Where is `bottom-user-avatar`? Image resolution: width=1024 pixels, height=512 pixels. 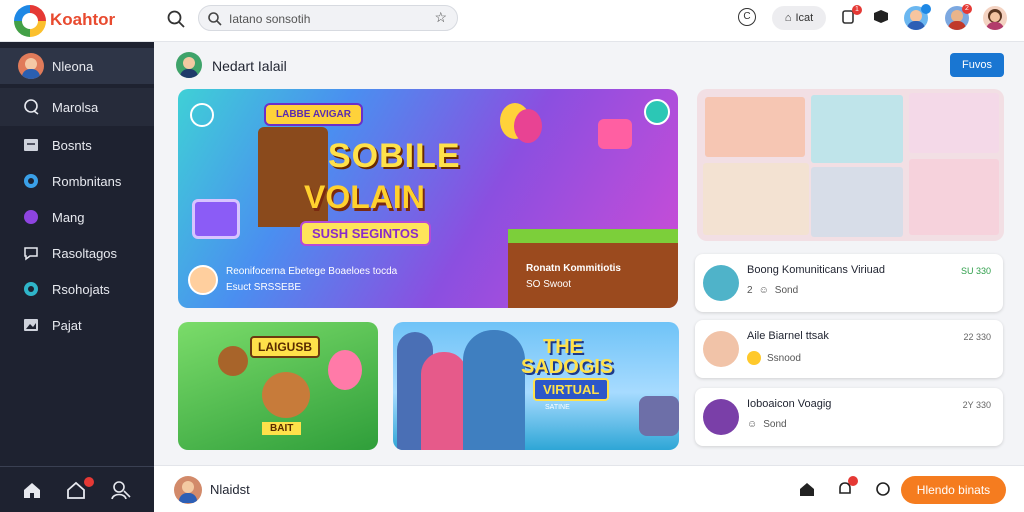
bottom-user-avatar is located at coordinates (188, 490).